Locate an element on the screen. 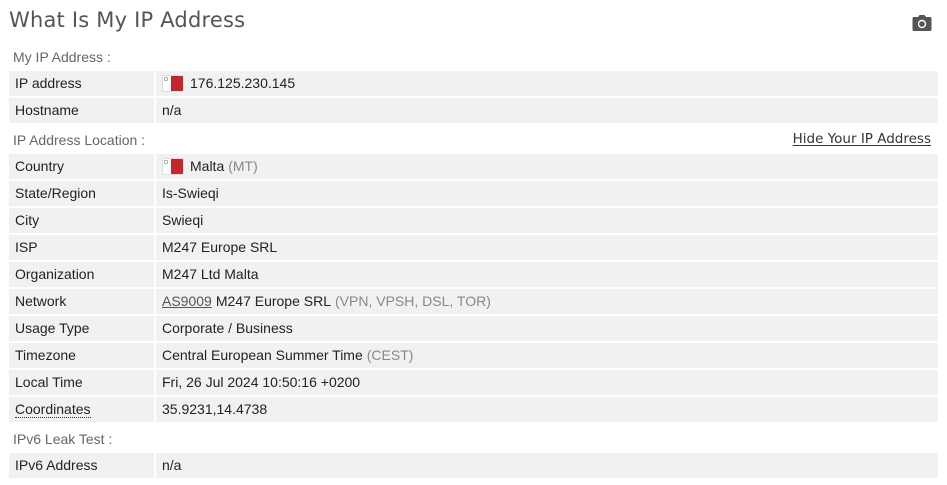  row-value: Fri, 26 Jul 2024 10:50:16 +0200 is located at coordinates (547, 382).